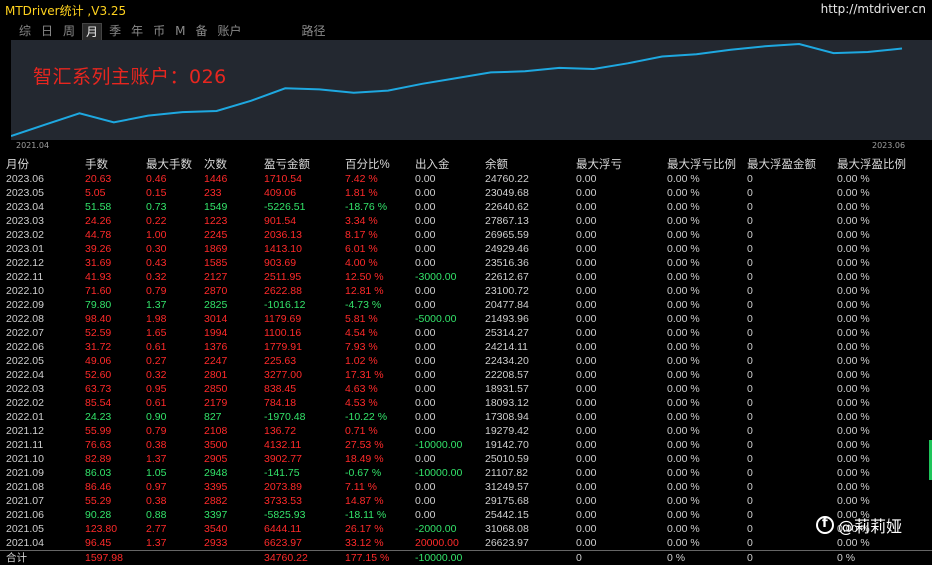 Image resolution: width=932 pixels, height=565 pixels. I want to click on table-cell: 31249.57, so click(524, 487).